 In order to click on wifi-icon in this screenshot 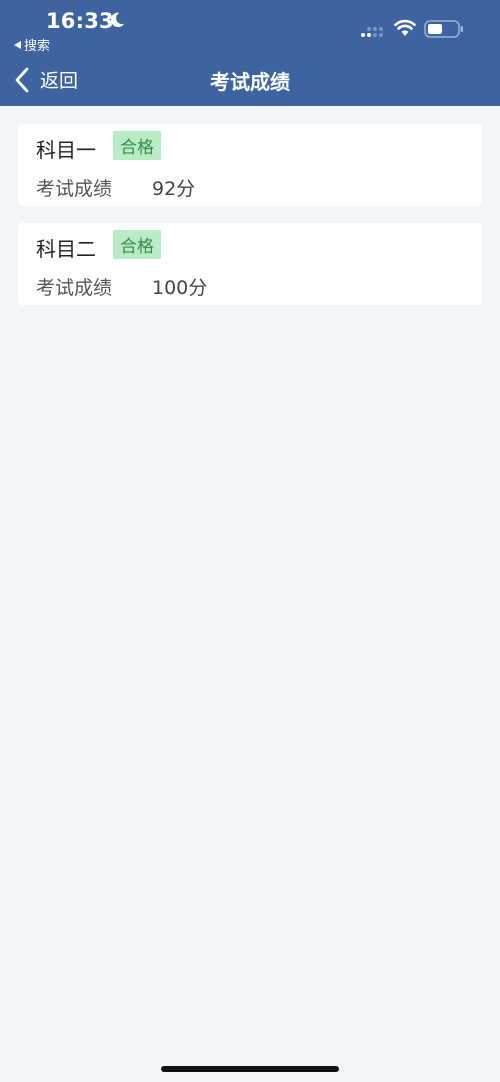, I will do `click(405, 27)`.